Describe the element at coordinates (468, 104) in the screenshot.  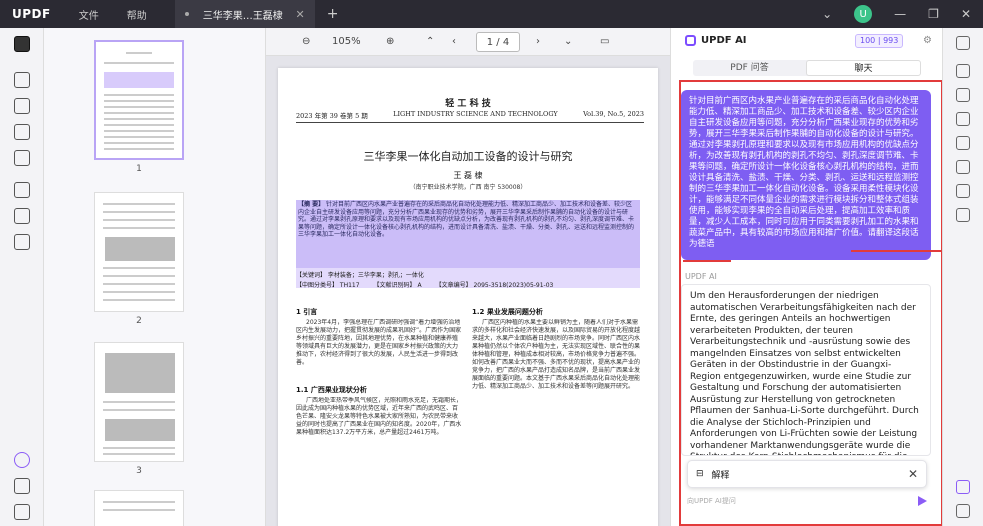
I see `journal-name: 轻 工 科 技` at that location.